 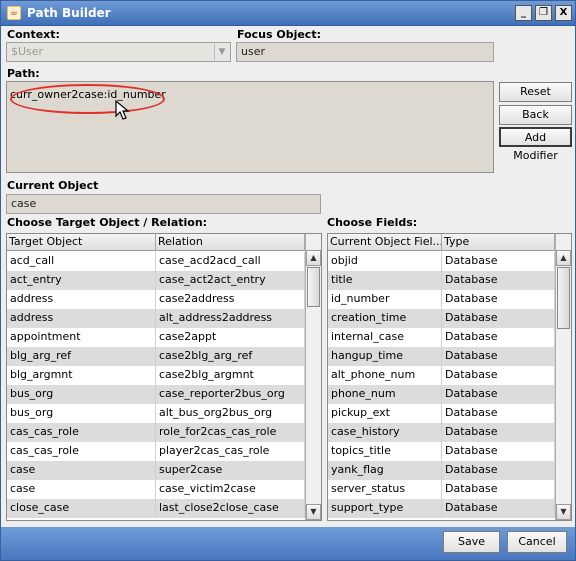 What do you see at coordinates (230, 242) in the screenshot?
I see `column-header-relation: Relation` at bounding box center [230, 242].